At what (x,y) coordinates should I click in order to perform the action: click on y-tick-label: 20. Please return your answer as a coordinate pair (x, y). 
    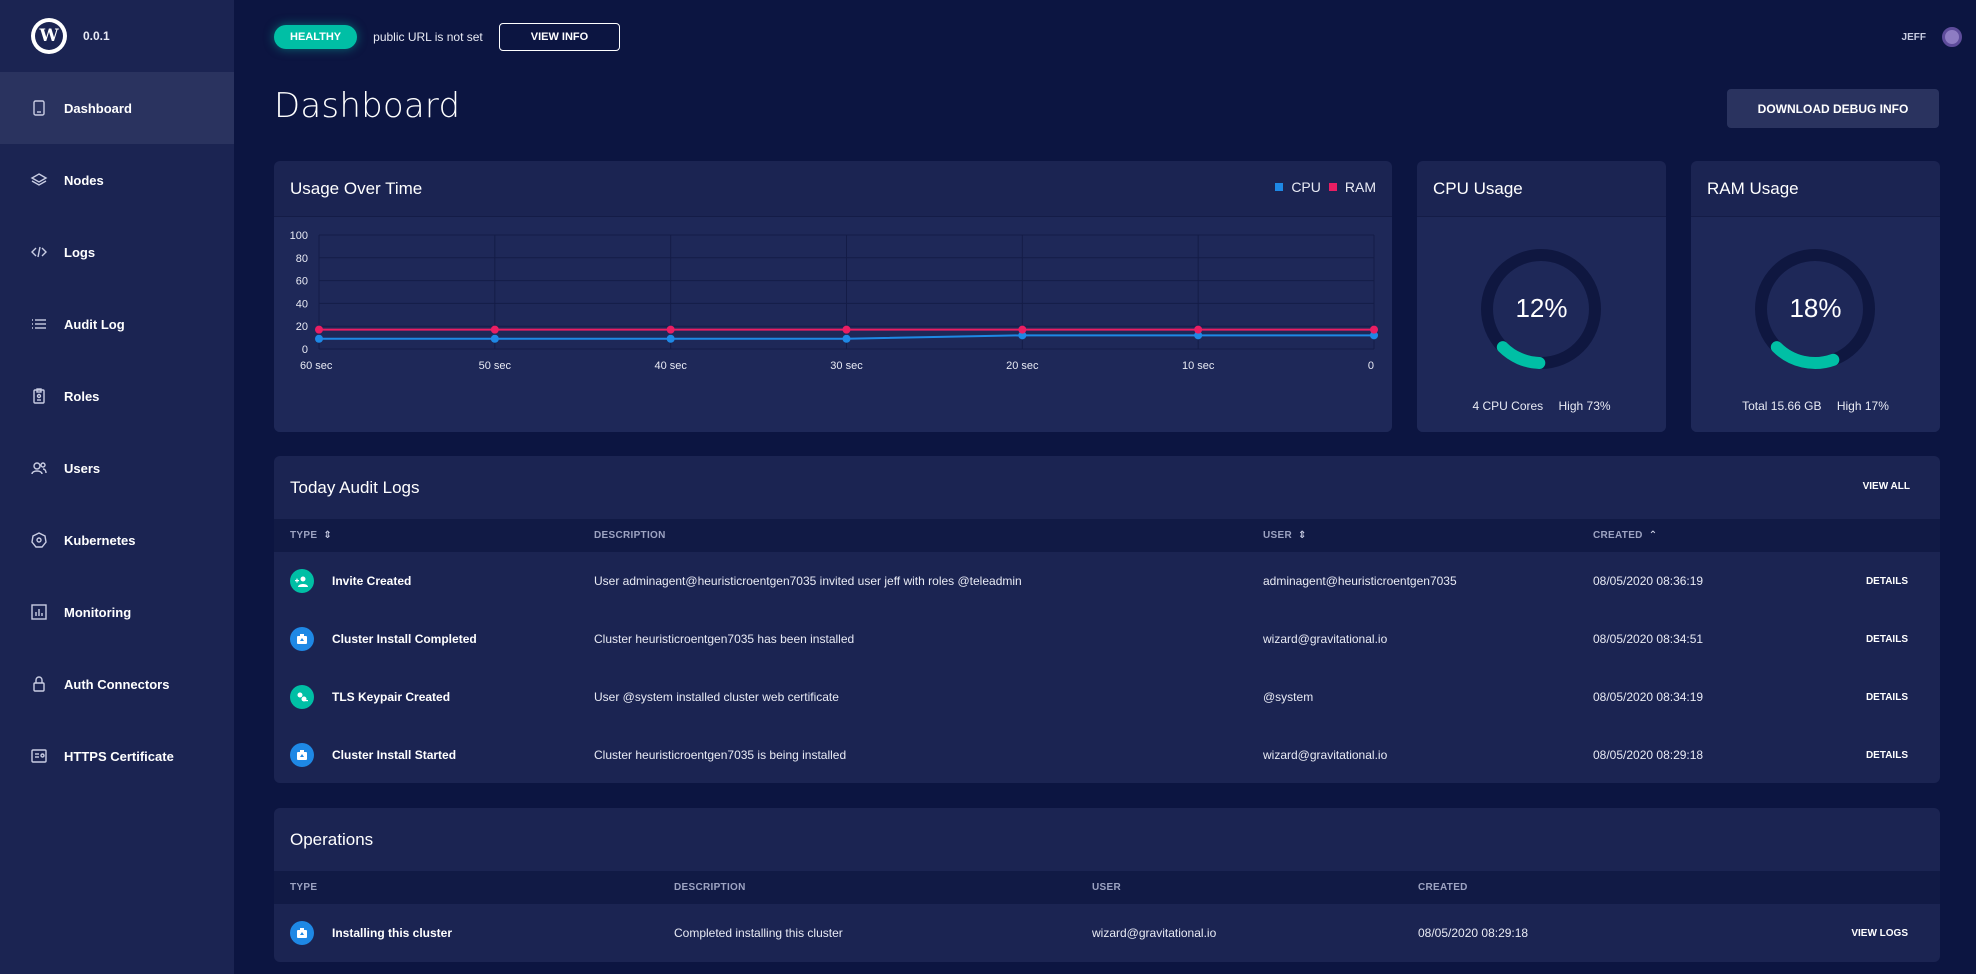
    Looking at the image, I should click on (302, 327).